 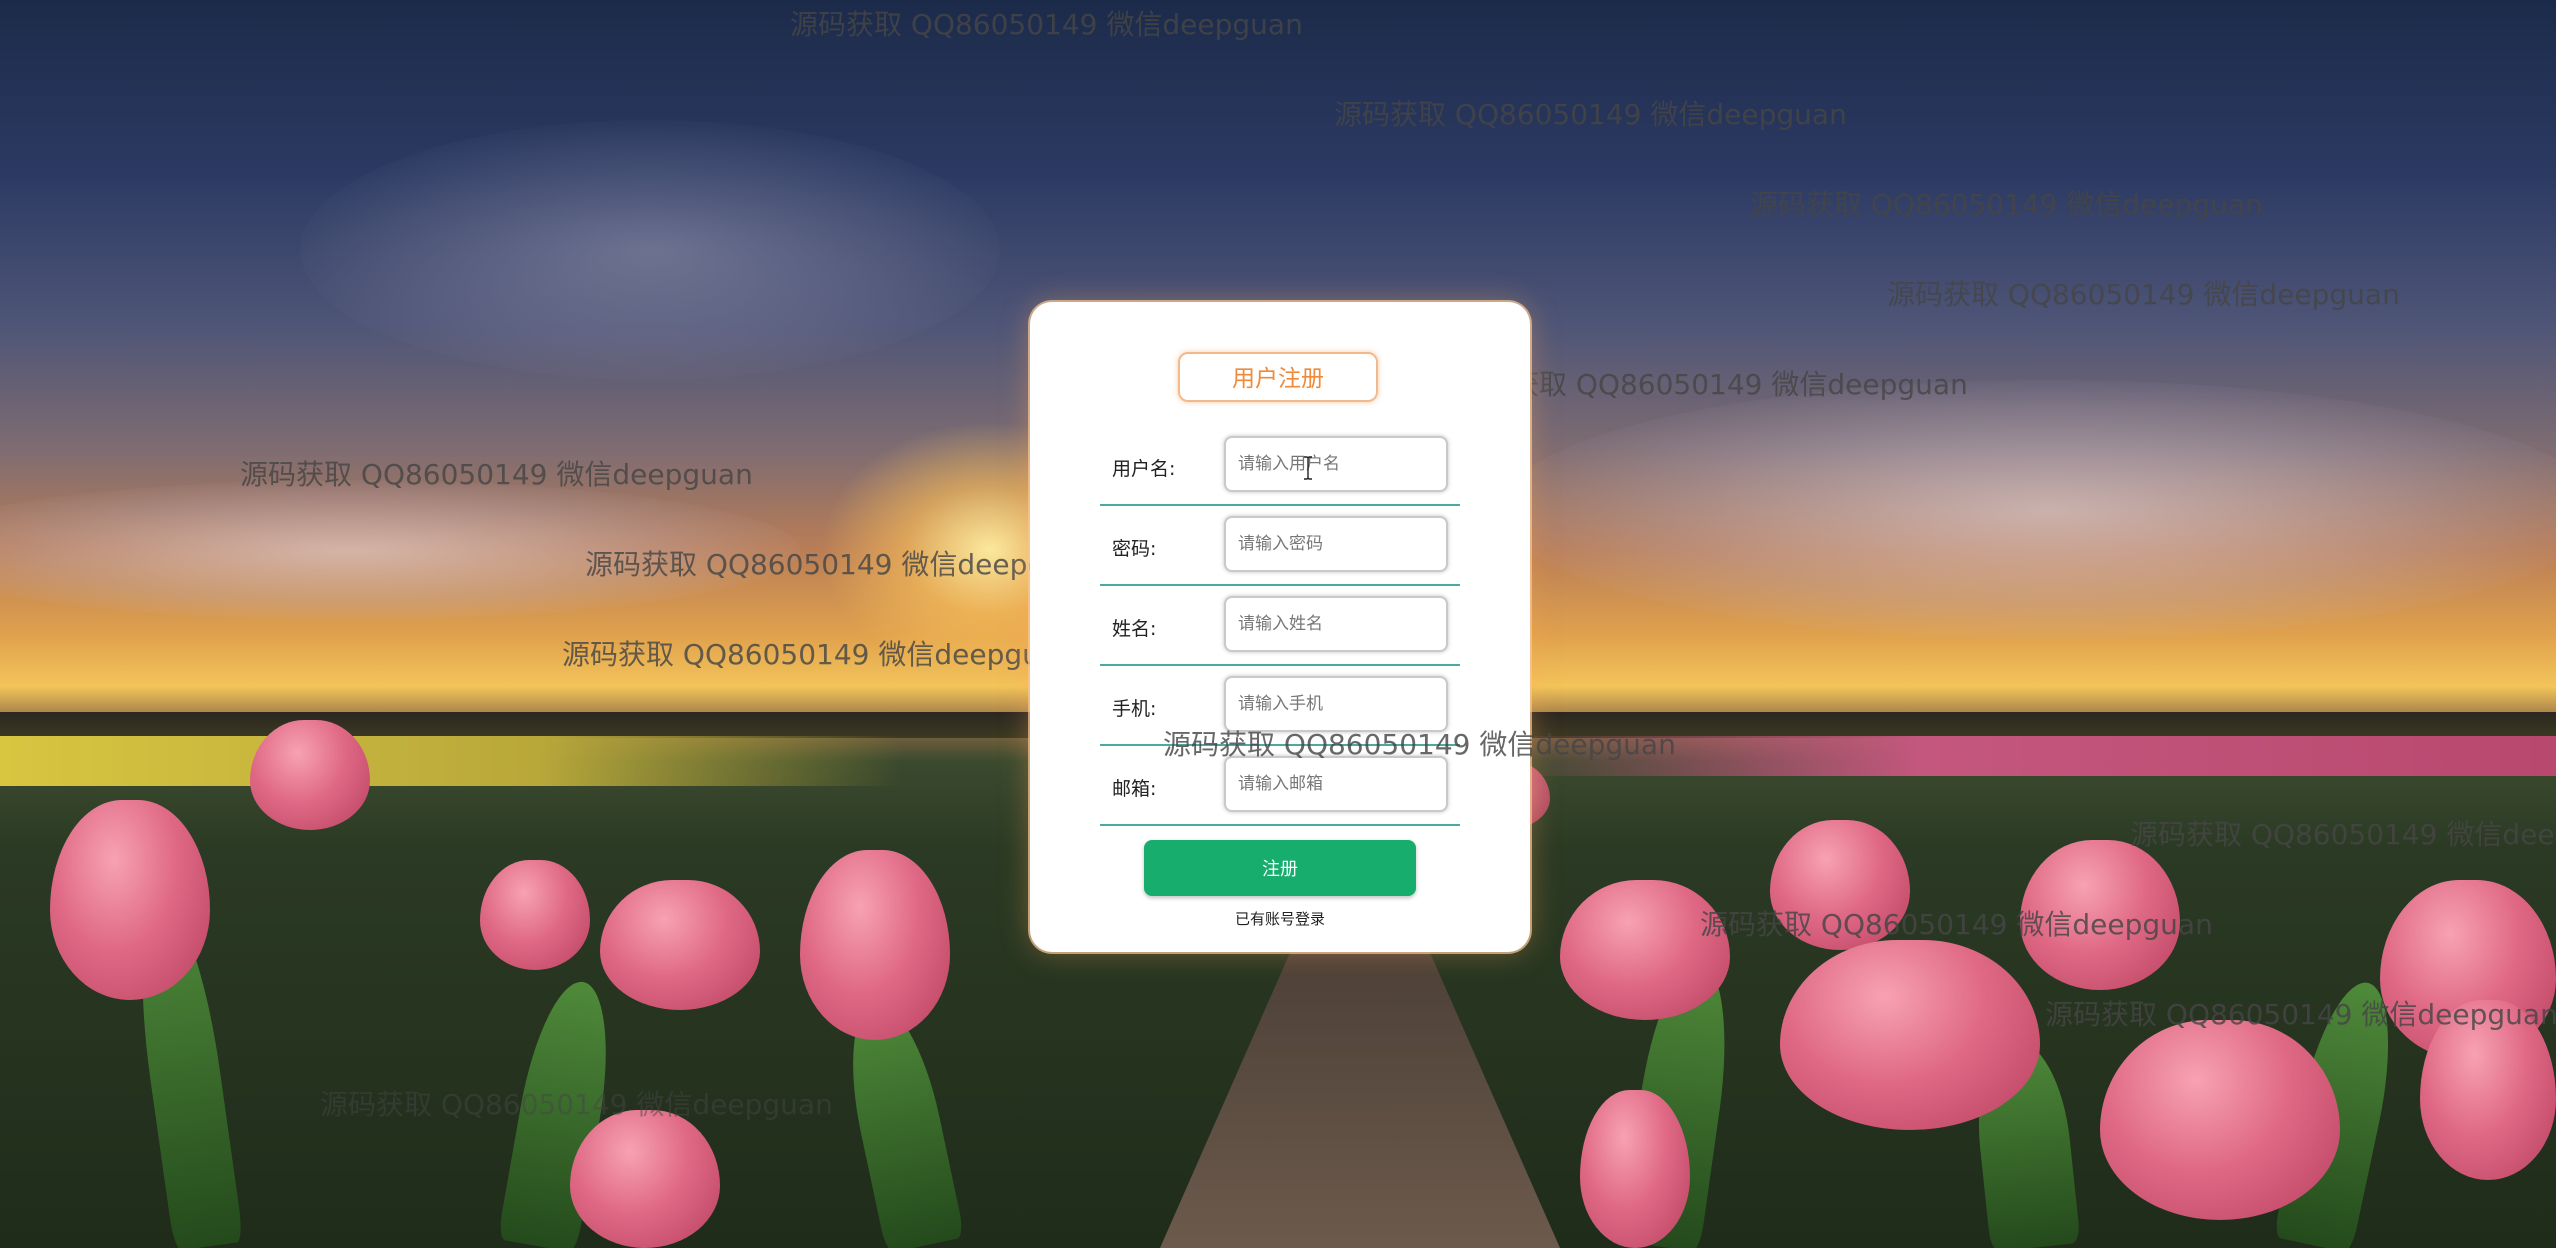 I want to click on yellow-tulip-field, so click(x=450, y=761).